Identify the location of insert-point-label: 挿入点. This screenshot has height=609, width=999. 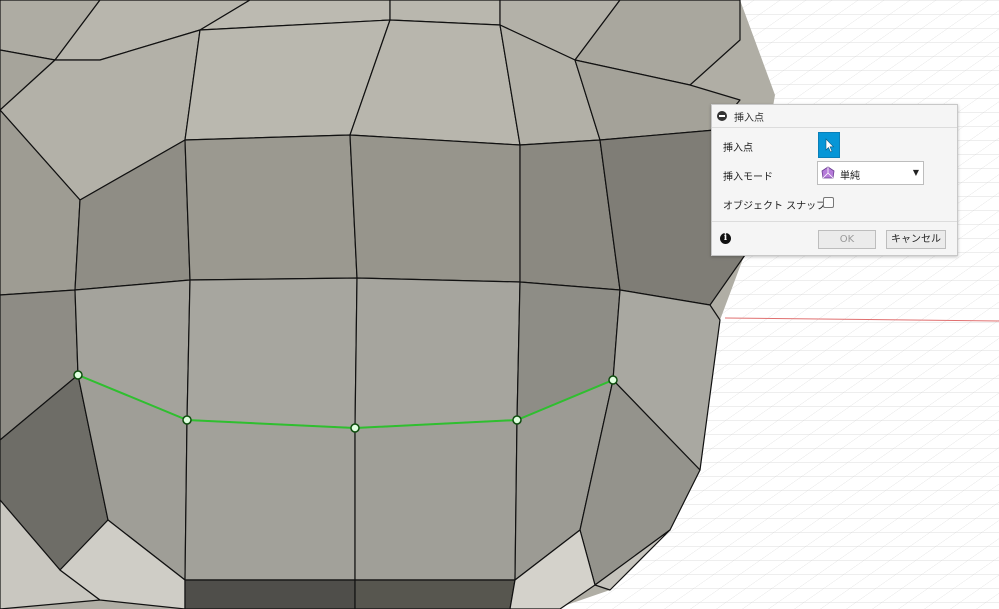
(738, 148).